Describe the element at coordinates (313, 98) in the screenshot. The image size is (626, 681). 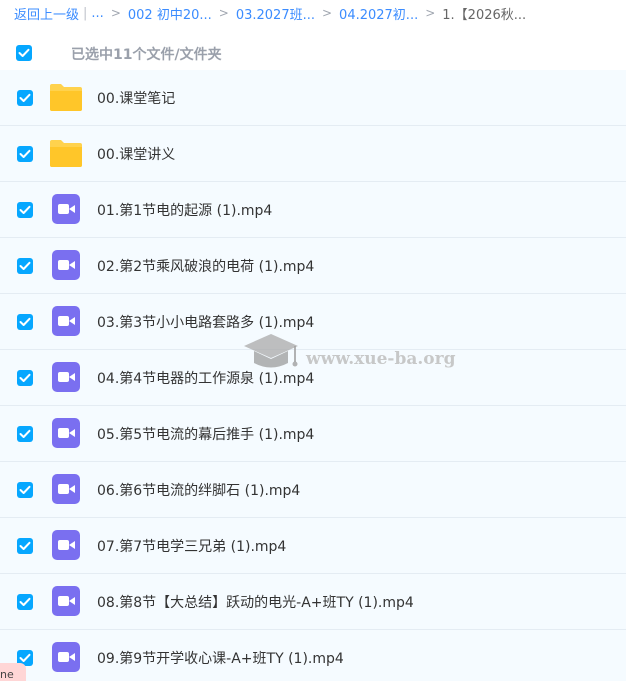
I see `file-row: 00.课堂笔记` at that location.